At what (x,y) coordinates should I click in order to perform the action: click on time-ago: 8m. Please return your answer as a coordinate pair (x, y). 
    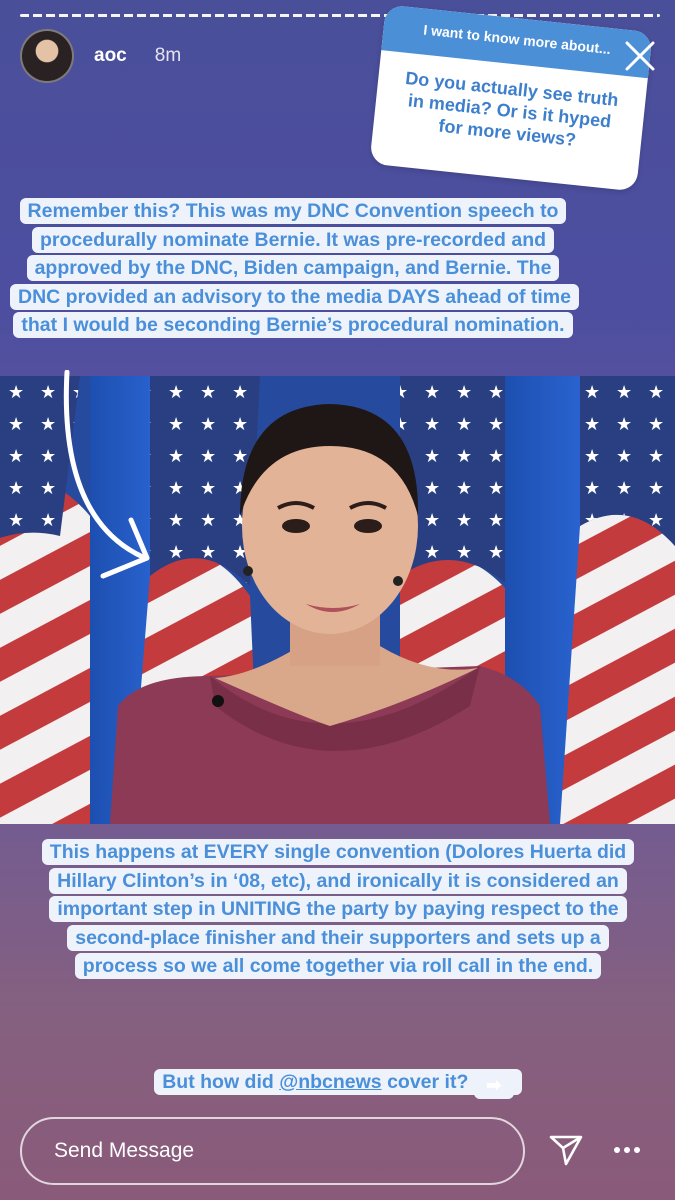
    Looking at the image, I should click on (168, 55).